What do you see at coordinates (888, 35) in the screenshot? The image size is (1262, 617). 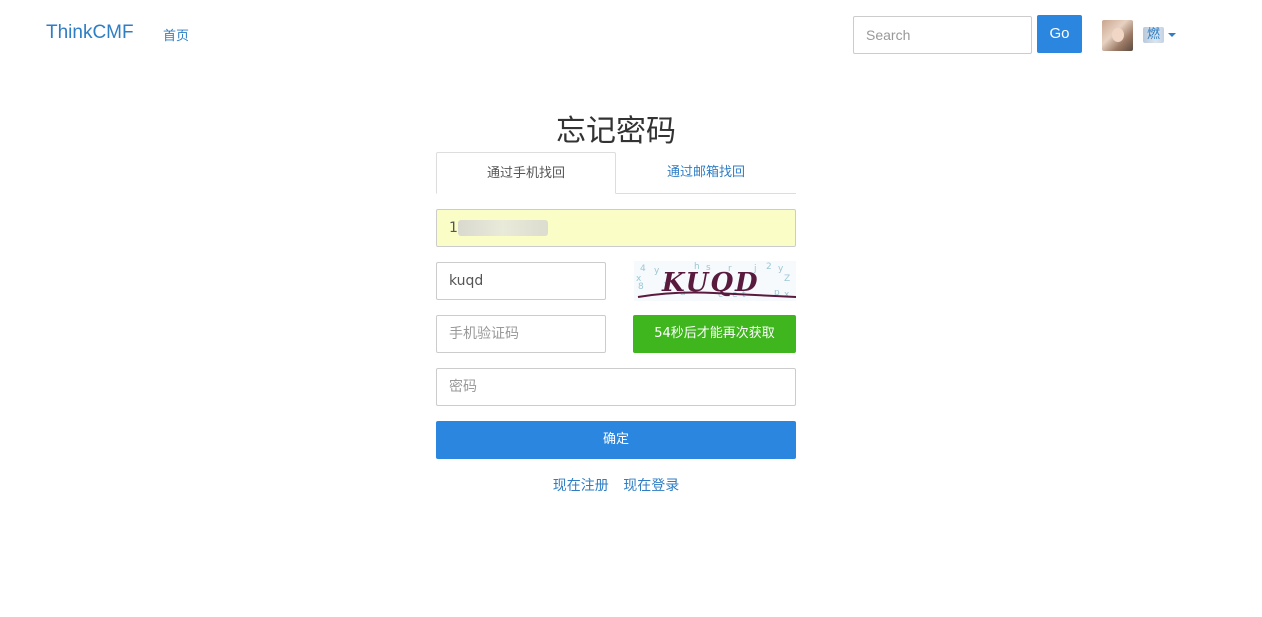 I see `search-placeholder: Search` at bounding box center [888, 35].